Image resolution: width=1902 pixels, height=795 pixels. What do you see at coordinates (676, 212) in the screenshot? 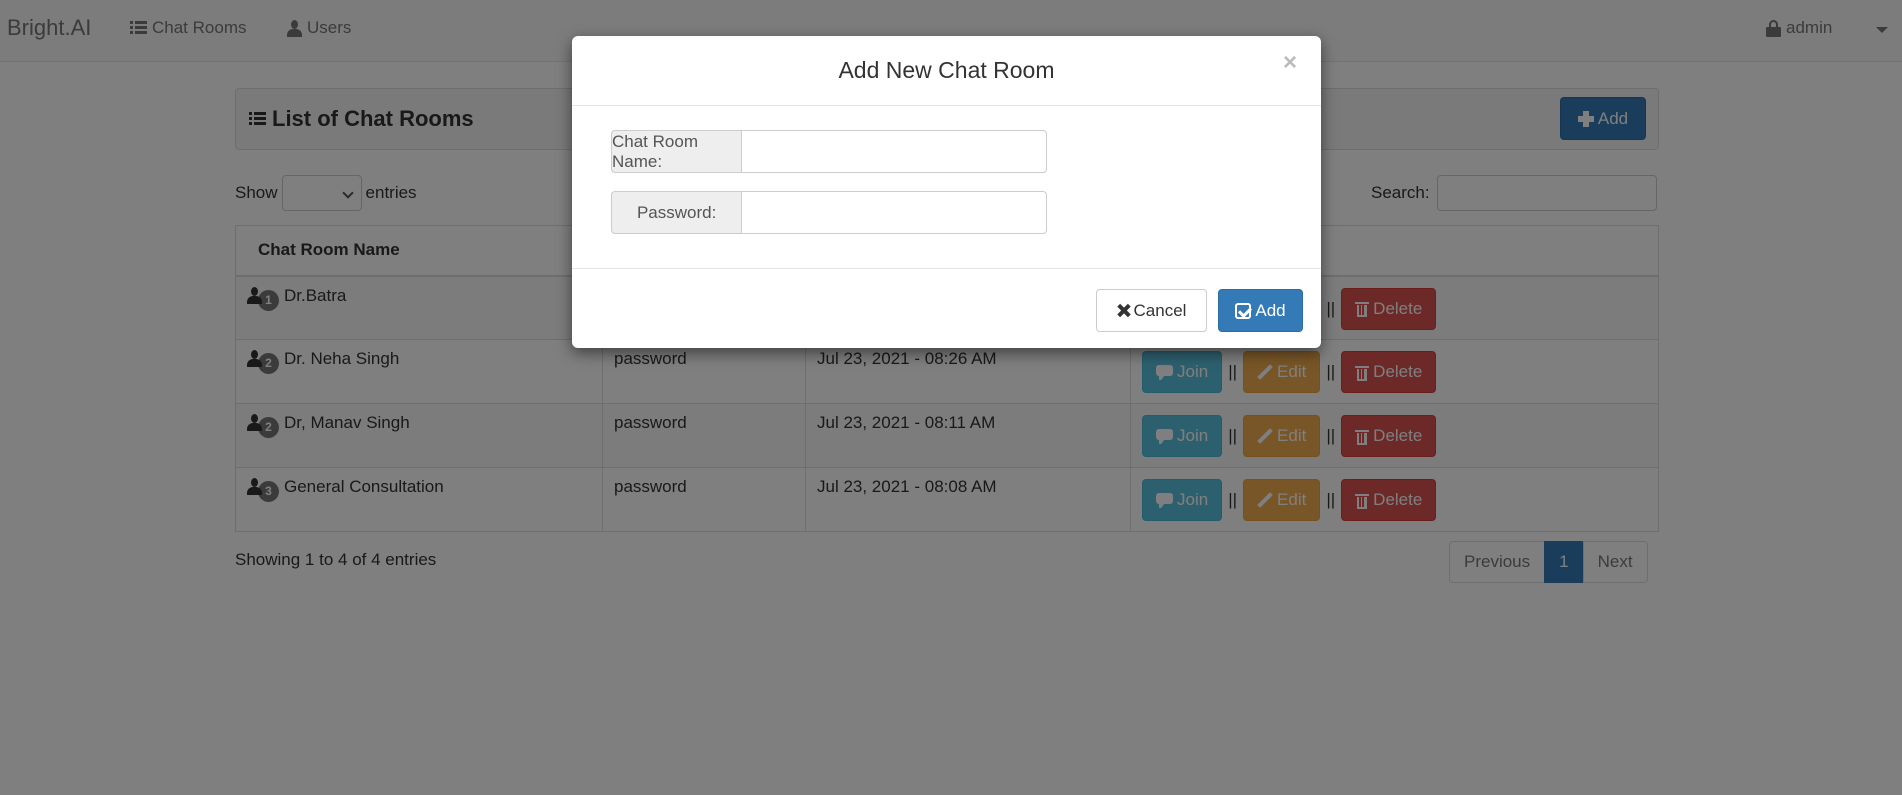
I see `password-label: Password:` at bounding box center [676, 212].